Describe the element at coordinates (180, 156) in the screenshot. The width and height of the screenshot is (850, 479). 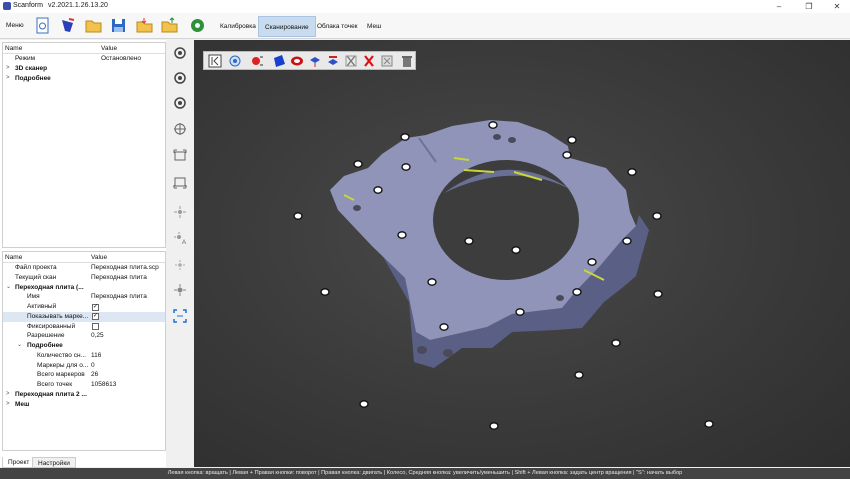
I see `fit-view-icon` at that location.